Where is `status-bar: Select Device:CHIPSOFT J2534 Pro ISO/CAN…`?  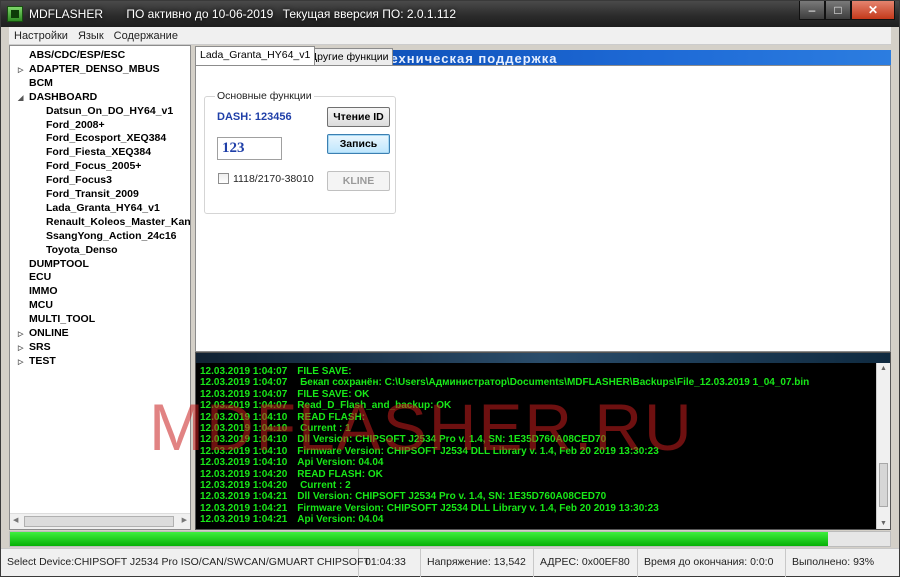 status-bar: Select Device:CHIPSOFT J2534 Pro ISO/CAN… is located at coordinates (450, 562).